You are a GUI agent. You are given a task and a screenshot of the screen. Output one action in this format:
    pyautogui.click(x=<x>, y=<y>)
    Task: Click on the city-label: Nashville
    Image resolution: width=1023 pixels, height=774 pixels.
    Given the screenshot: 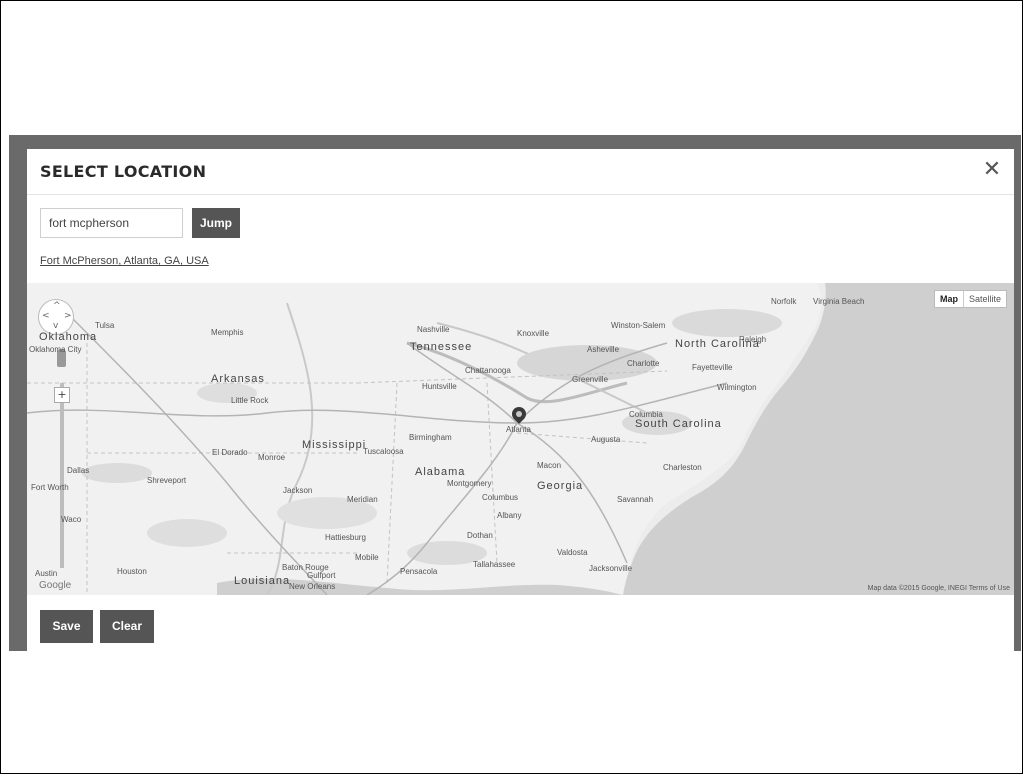 What is the action you would take?
    pyautogui.click(x=433, y=329)
    